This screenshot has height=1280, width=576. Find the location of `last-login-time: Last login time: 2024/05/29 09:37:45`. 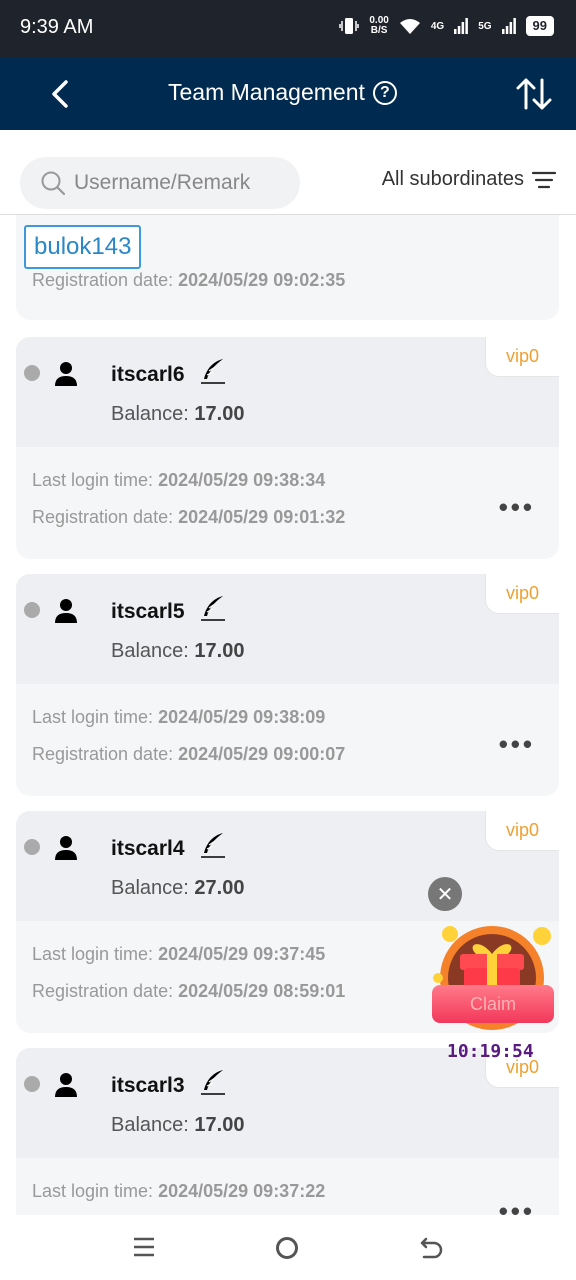

last-login-time: Last login time: 2024/05/29 09:37:45 is located at coordinates (179, 954).